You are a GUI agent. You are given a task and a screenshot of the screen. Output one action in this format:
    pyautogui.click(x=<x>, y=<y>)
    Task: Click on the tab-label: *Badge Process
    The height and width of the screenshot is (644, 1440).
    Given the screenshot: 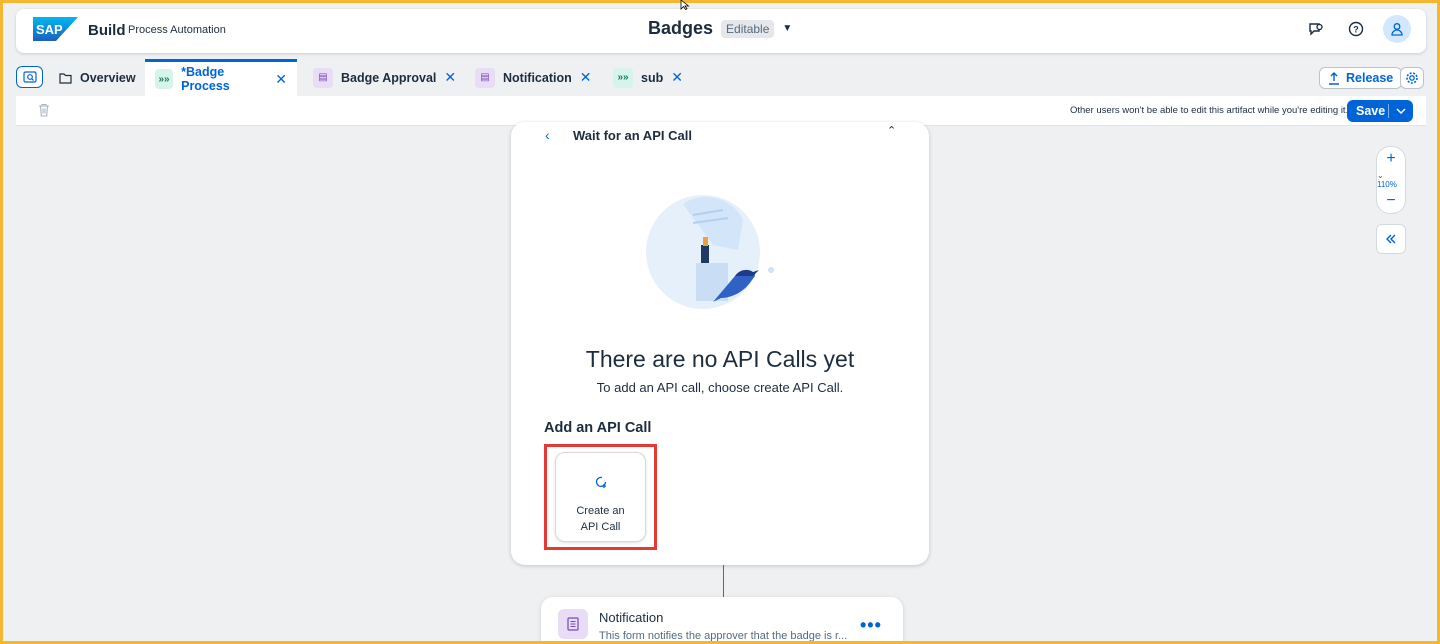 What is the action you would take?
    pyautogui.click(x=205, y=79)
    